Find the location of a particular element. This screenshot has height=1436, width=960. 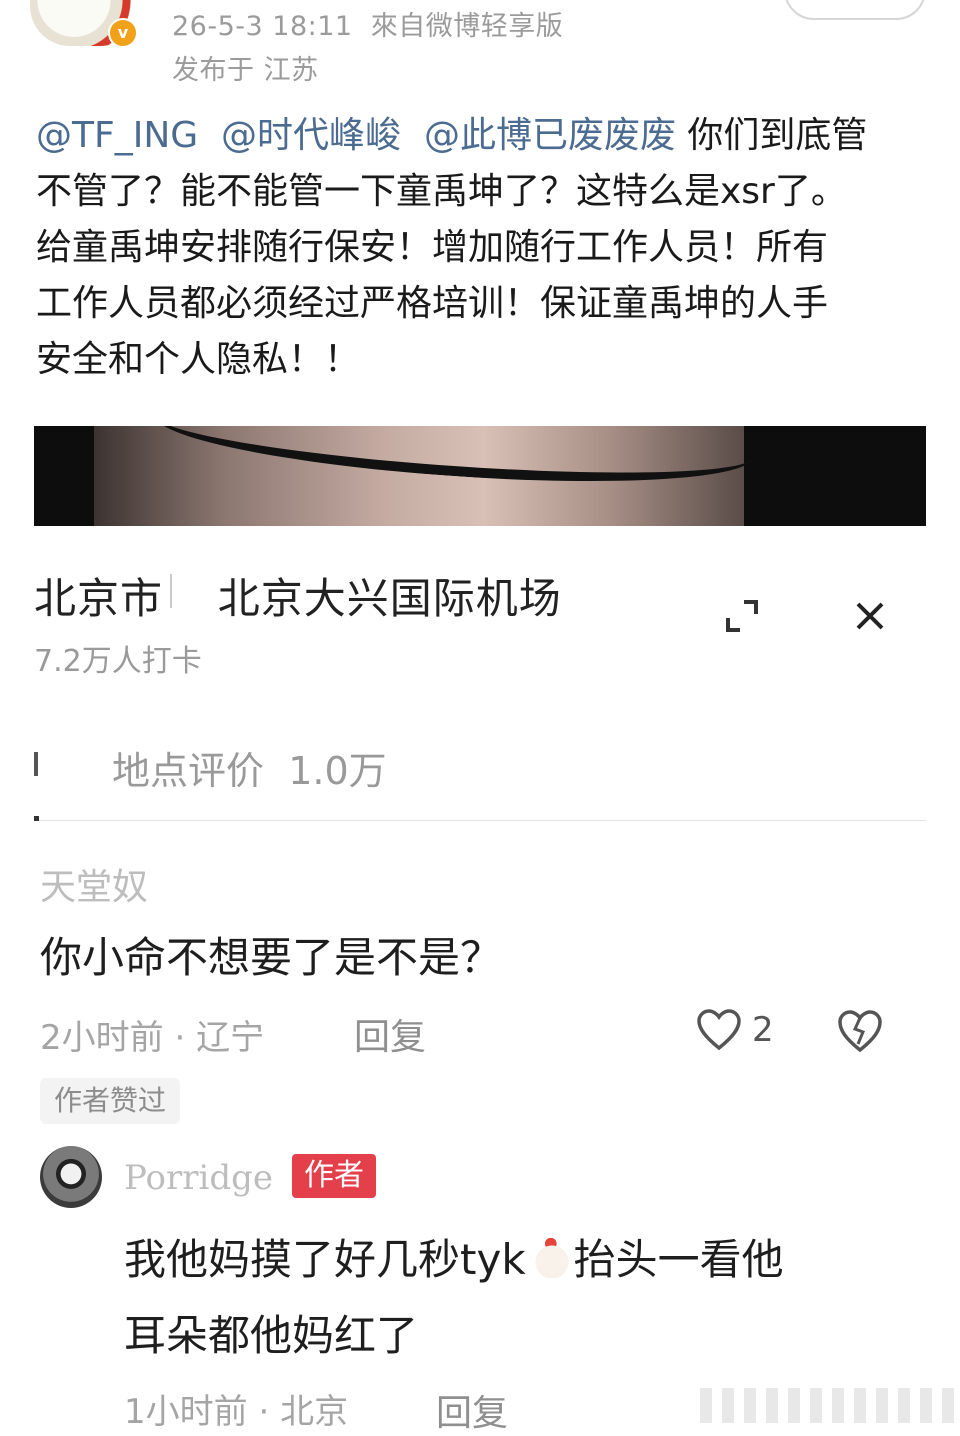

comment-username: Porridge is located at coordinates (198, 1178).